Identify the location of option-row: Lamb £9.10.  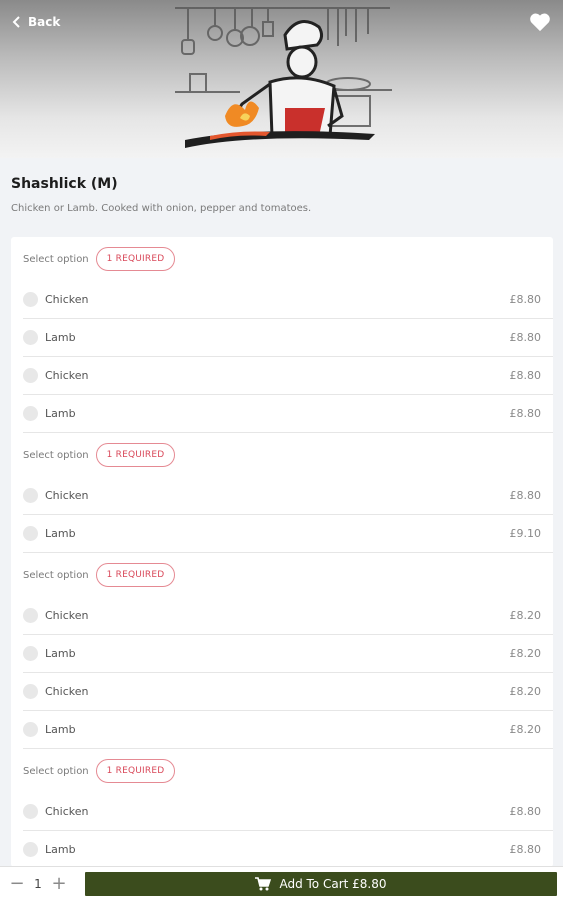
(288, 534).